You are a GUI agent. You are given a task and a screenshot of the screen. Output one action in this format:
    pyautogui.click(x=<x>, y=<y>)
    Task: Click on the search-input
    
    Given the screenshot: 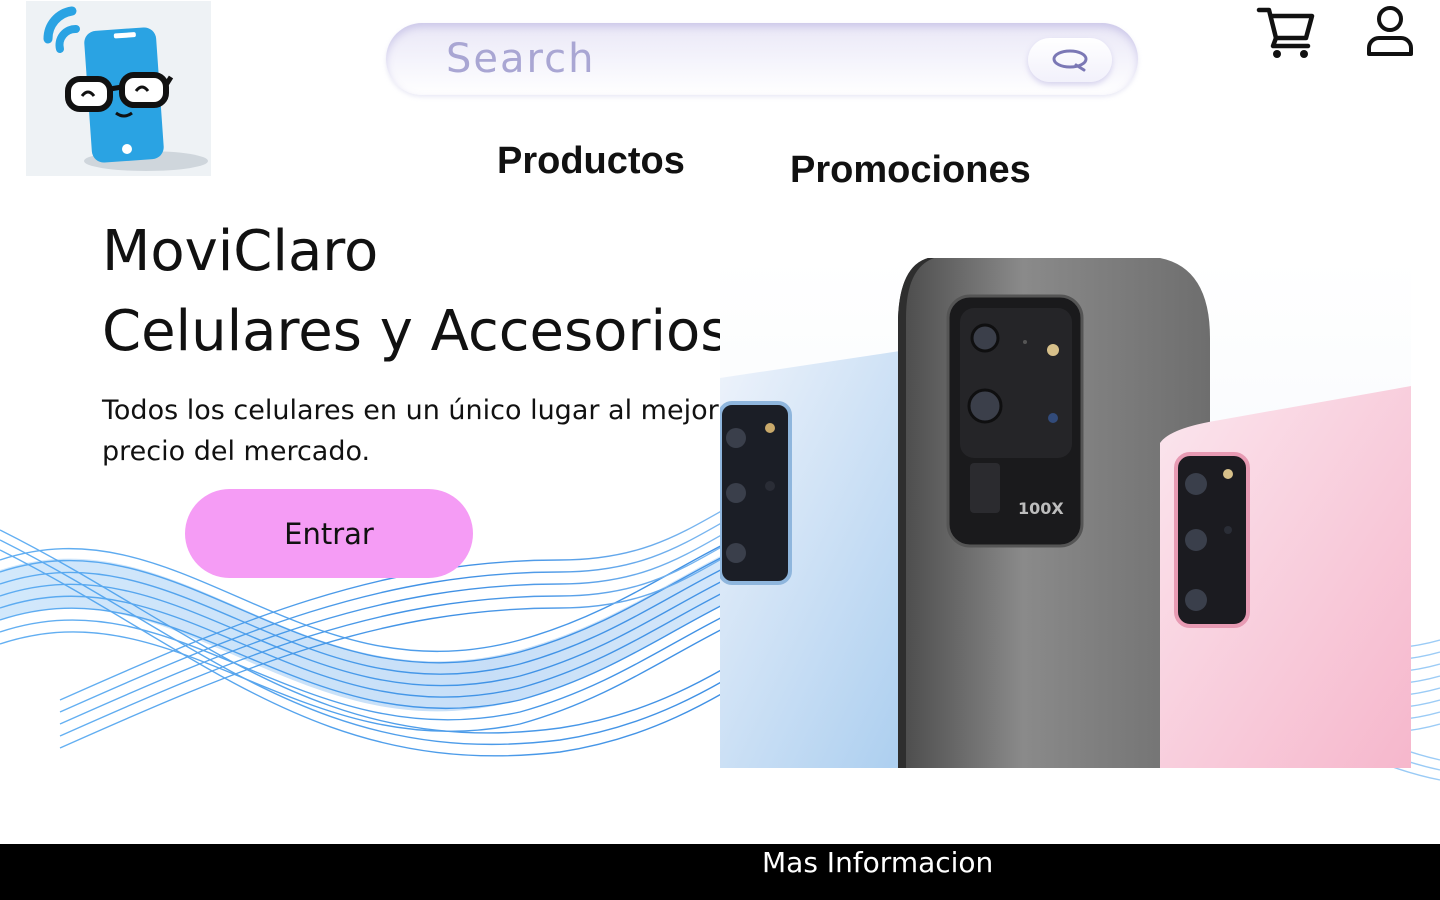 What is the action you would take?
    pyautogui.click(x=726, y=59)
    